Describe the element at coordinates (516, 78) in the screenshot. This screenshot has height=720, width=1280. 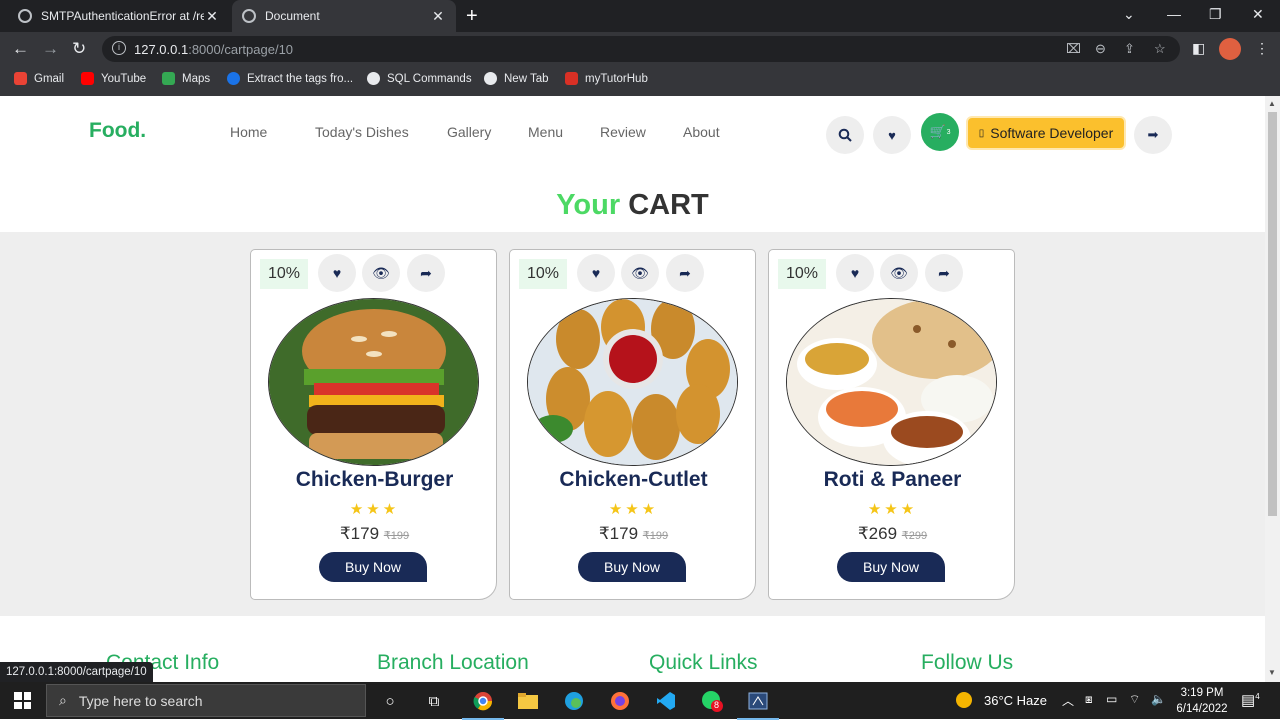
I see `bookmark-new-tab: New Tab` at that location.